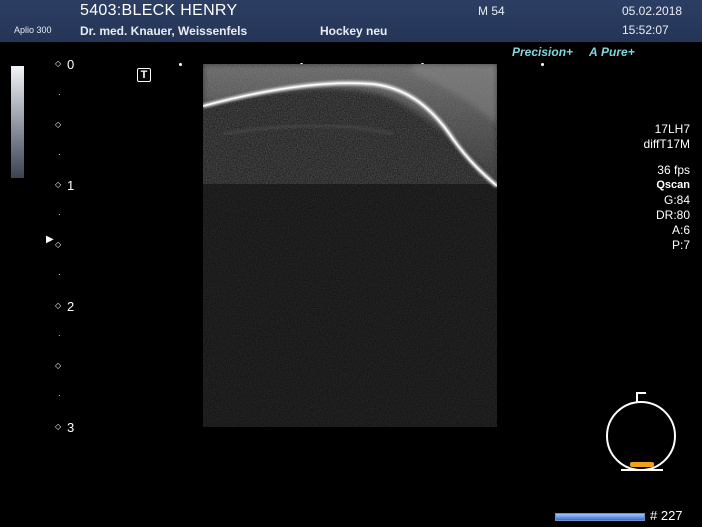  What do you see at coordinates (666, 144) in the screenshot?
I see `preset-name: diffT17M` at bounding box center [666, 144].